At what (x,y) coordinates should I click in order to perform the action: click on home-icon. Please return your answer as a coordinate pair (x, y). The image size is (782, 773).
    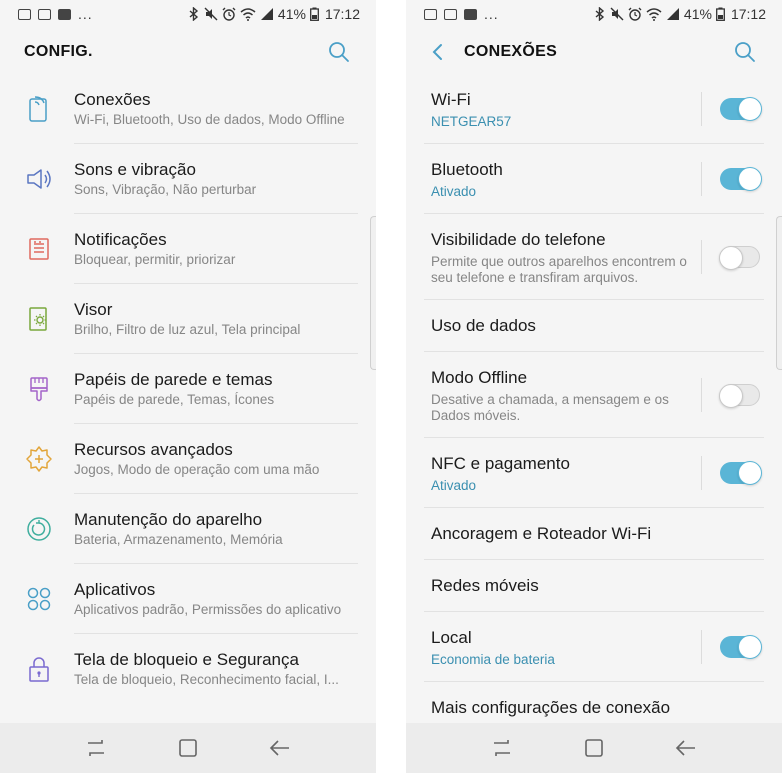
    Looking at the image, I should click on (594, 748).